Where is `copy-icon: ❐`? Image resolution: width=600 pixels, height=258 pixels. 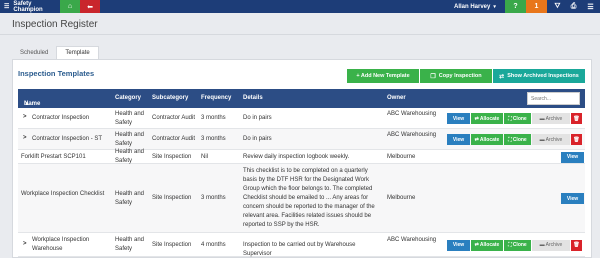
copy-icon: ❐ is located at coordinates (433, 76).